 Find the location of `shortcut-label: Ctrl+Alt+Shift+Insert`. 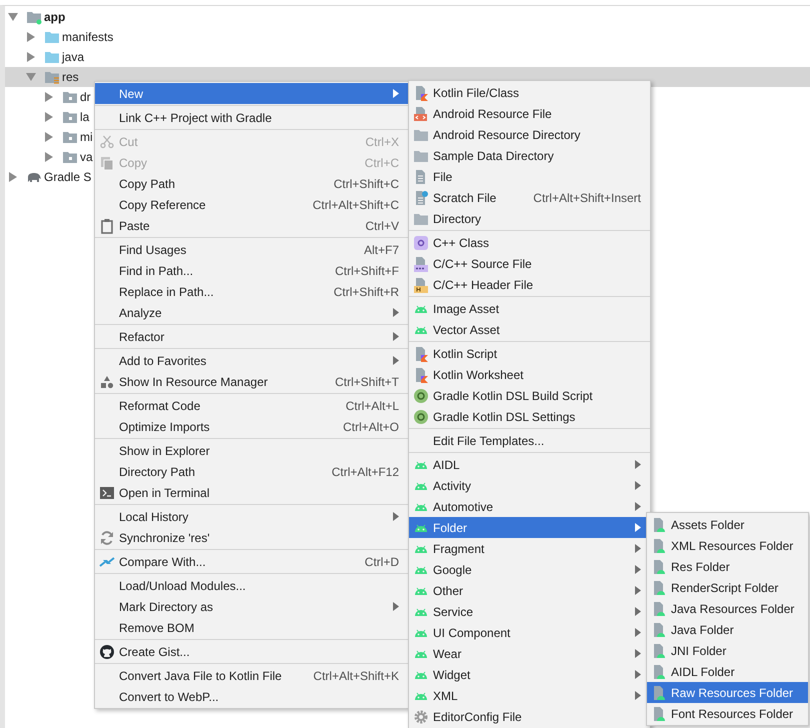

shortcut-label: Ctrl+Alt+Shift+Insert is located at coordinates (587, 198).